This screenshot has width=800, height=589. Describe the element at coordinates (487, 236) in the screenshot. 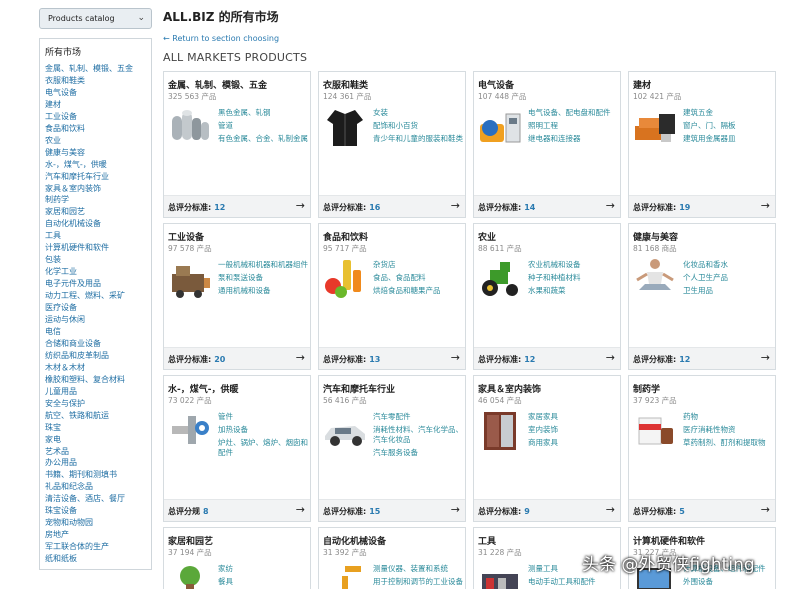

I see `card-title: 农业` at that location.